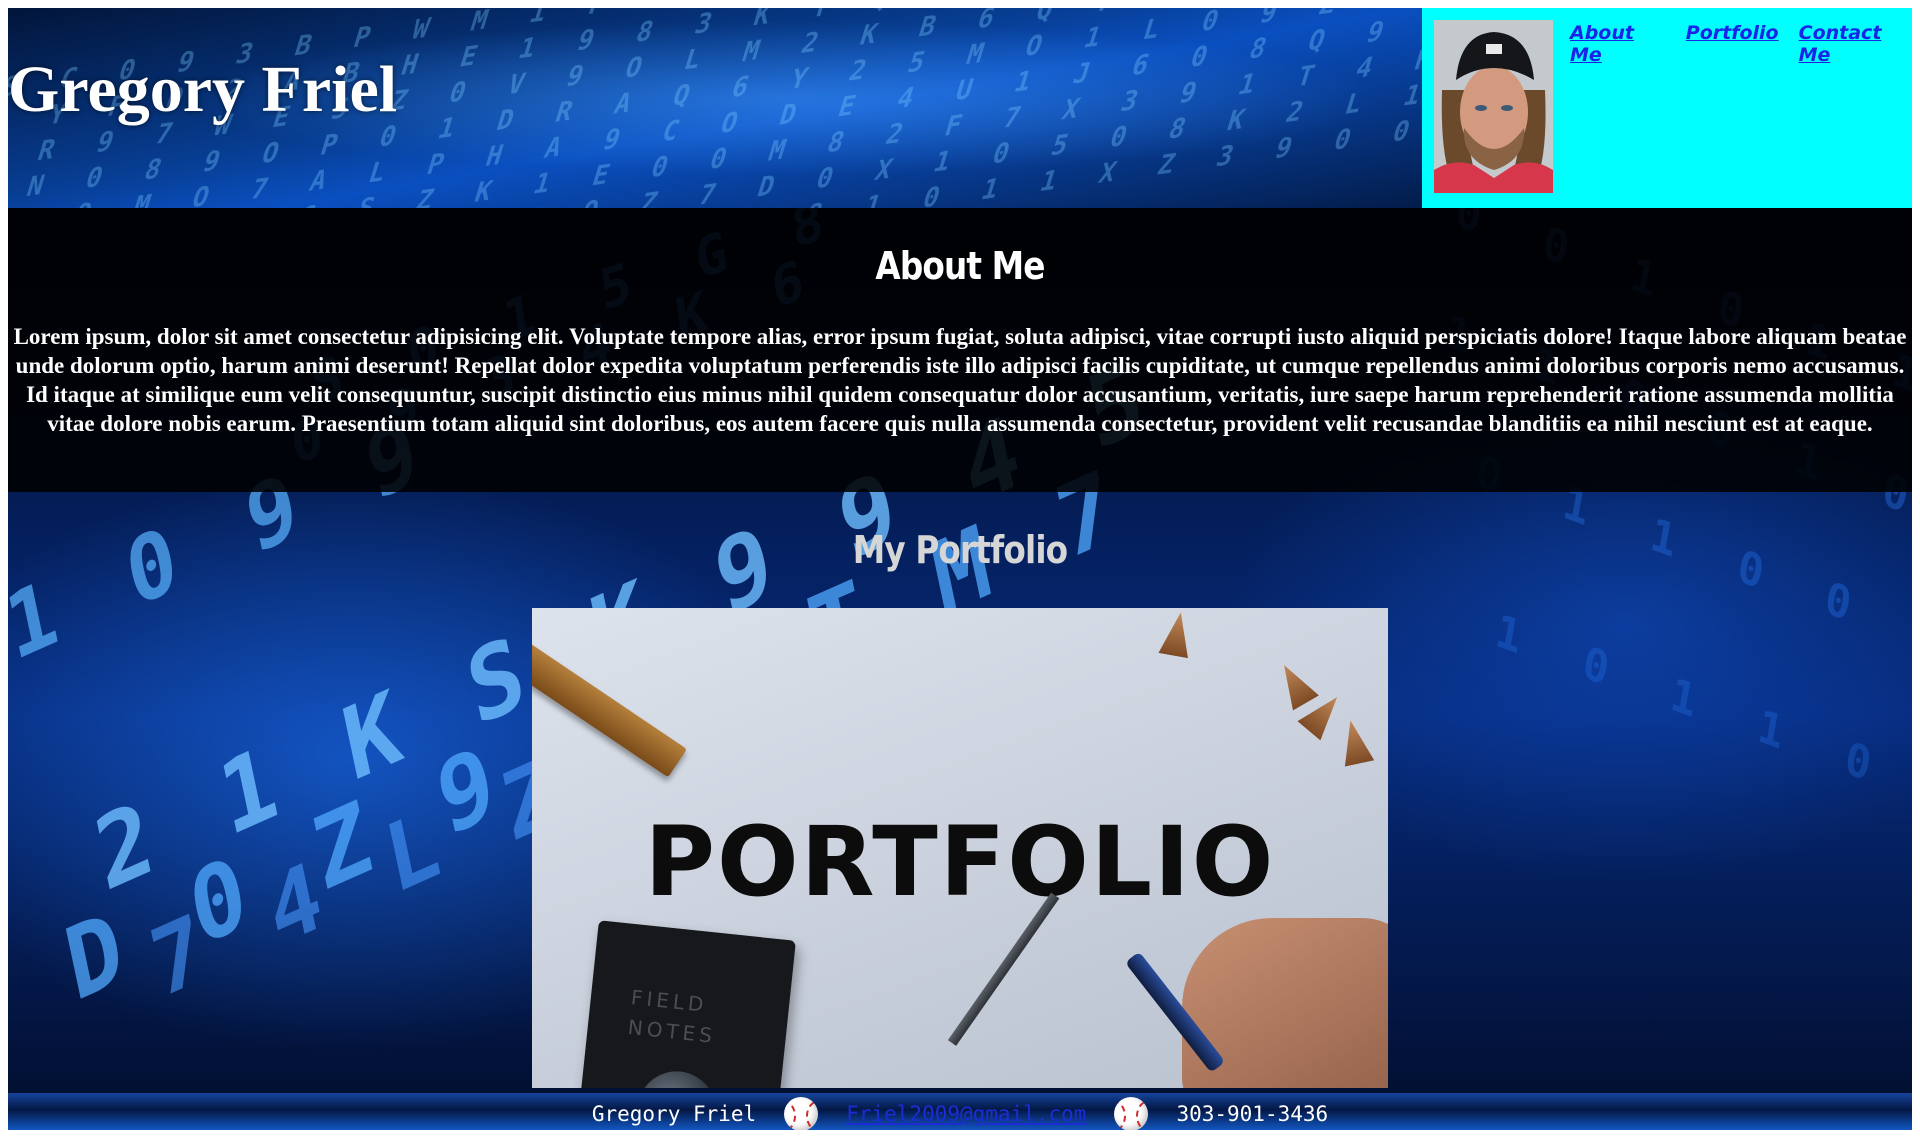  I want to click on portfolio-heading: My Portfolio, so click(960, 550).